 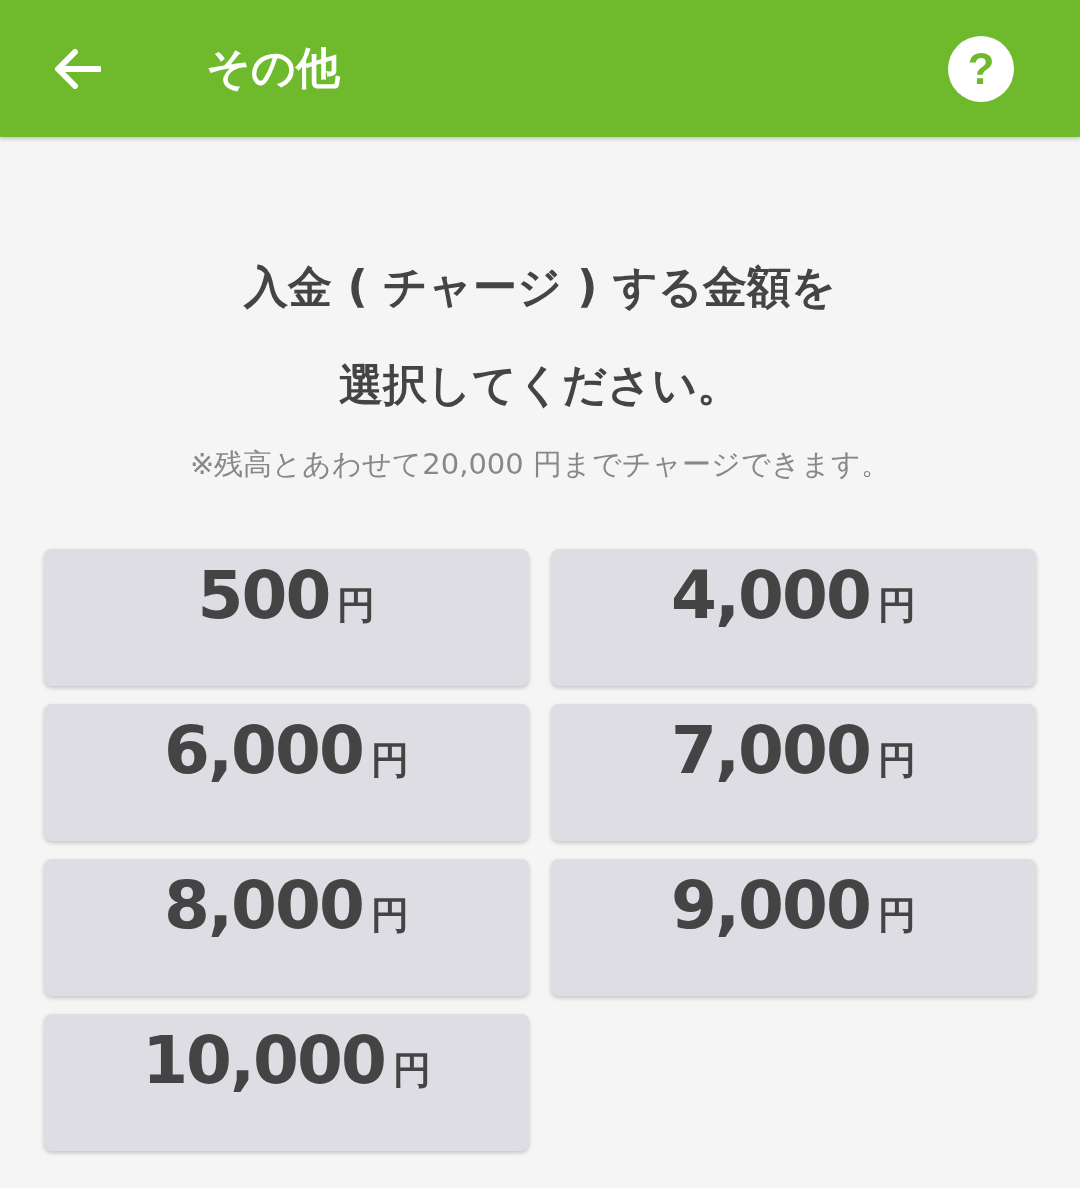 What do you see at coordinates (286, 772) in the screenshot?
I see `amount-button: 6,000 円` at bounding box center [286, 772].